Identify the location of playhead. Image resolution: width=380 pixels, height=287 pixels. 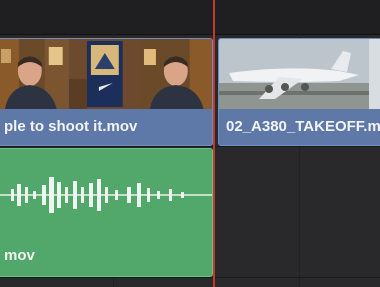
(214, 143).